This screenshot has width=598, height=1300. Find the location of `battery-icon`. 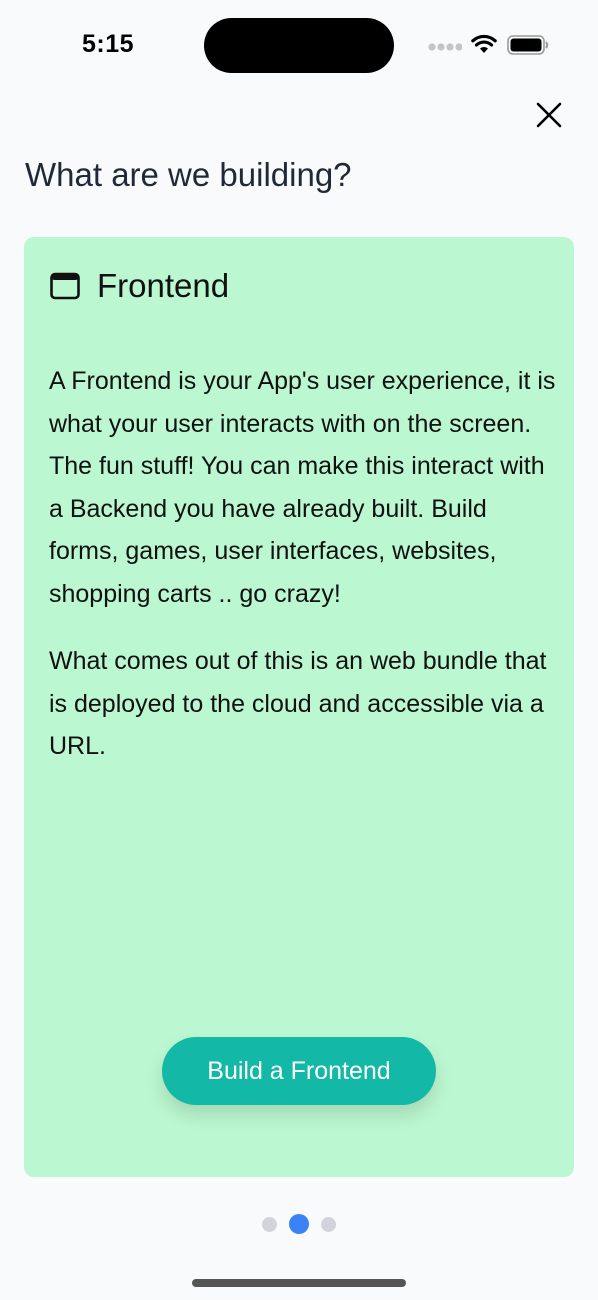

battery-icon is located at coordinates (528, 45).